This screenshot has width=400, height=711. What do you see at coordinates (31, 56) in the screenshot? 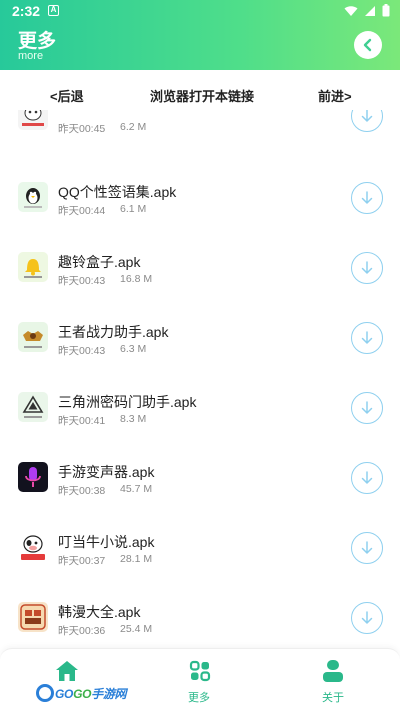
I see `page-subtitle: more` at bounding box center [31, 56].